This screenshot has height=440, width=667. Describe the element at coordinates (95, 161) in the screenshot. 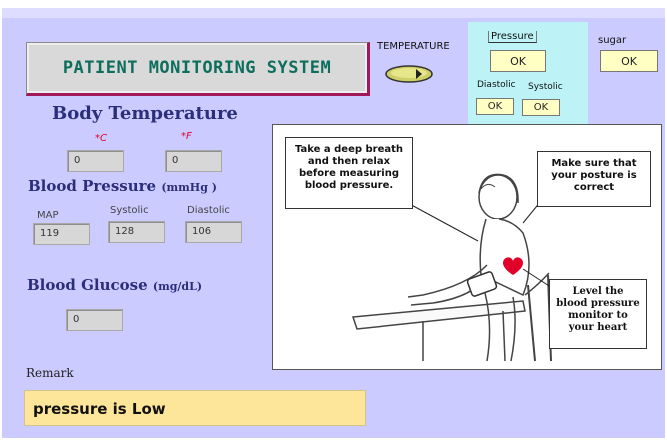

I see `celsius-field: 0` at that location.